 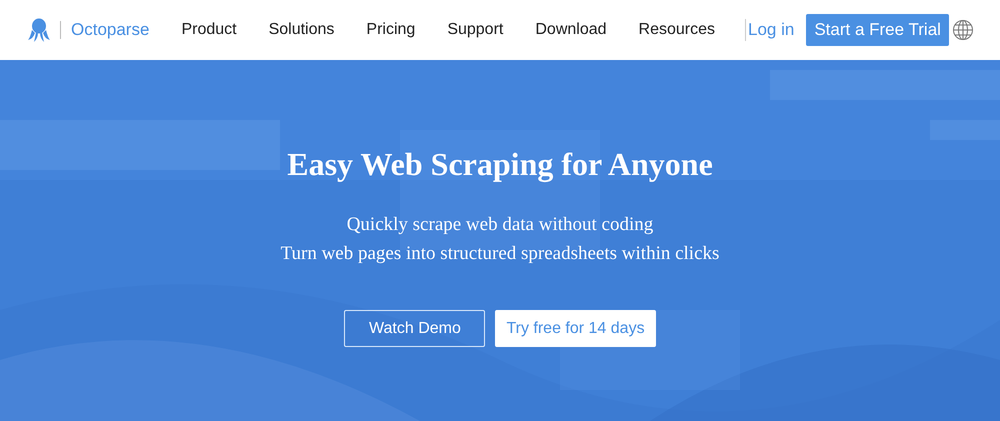 I want to click on nav-link: Solutions, so click(x=301, y=30).